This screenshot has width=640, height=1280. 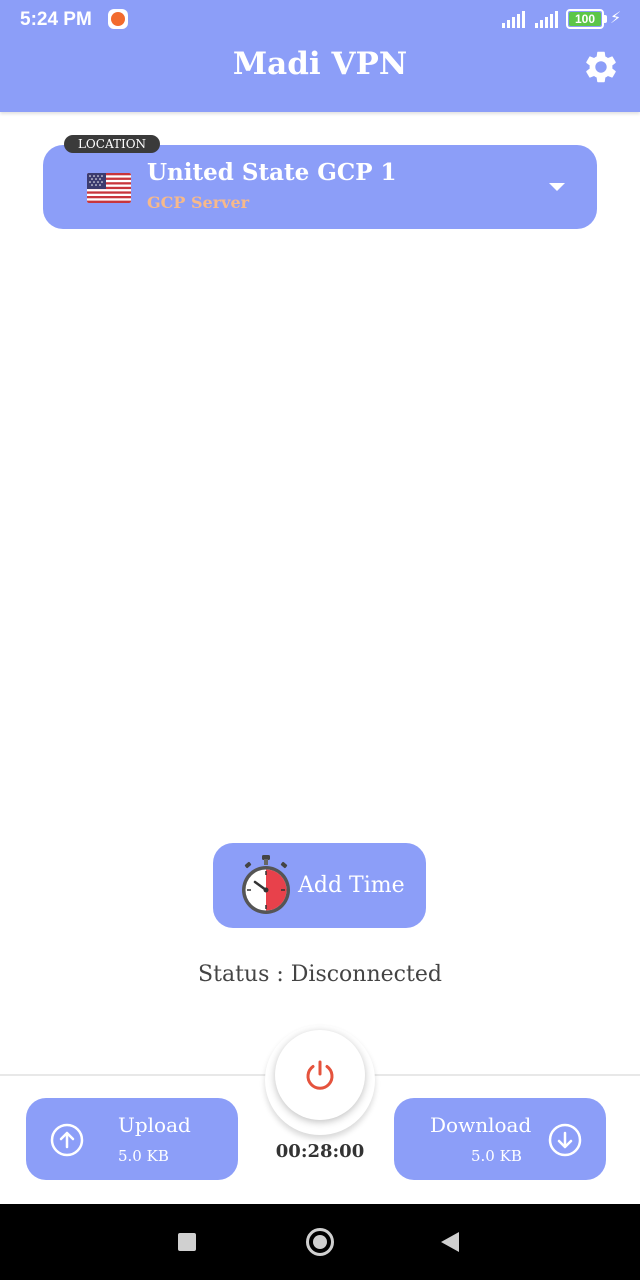 What do you see at coordinates (320, 64) in the screenshot?
I see `app-title: Madi VPN` at bounding box center [320, 64].